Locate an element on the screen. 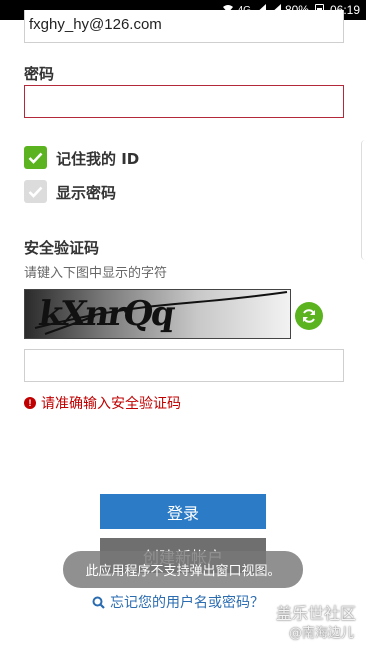 The width and height of the screenshot is (366, 650). login-button: 登录 is located at coordinates (183, 511).